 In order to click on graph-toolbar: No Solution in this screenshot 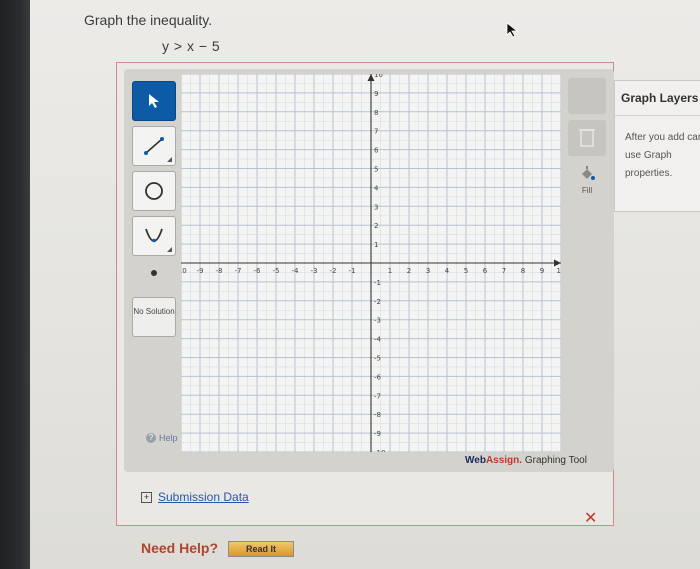, I will do `click(155, 263)`.